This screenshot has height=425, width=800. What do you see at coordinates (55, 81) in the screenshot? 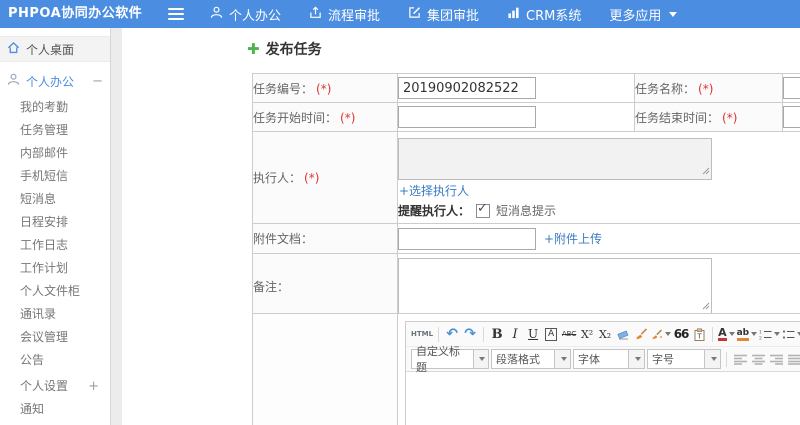
I see `sidebar-group-personal-office: 个人办公 −` at bounding box center [55, 81].